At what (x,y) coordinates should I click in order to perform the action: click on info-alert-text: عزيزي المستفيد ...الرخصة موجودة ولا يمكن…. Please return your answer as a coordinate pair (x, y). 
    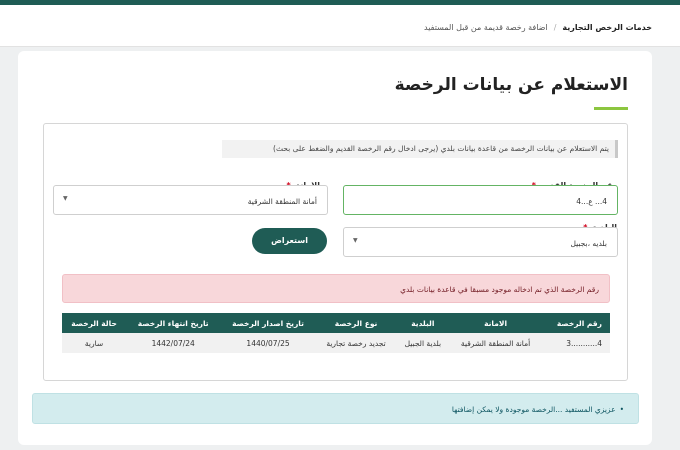
    Looking at the image, I should click on (533, 409).